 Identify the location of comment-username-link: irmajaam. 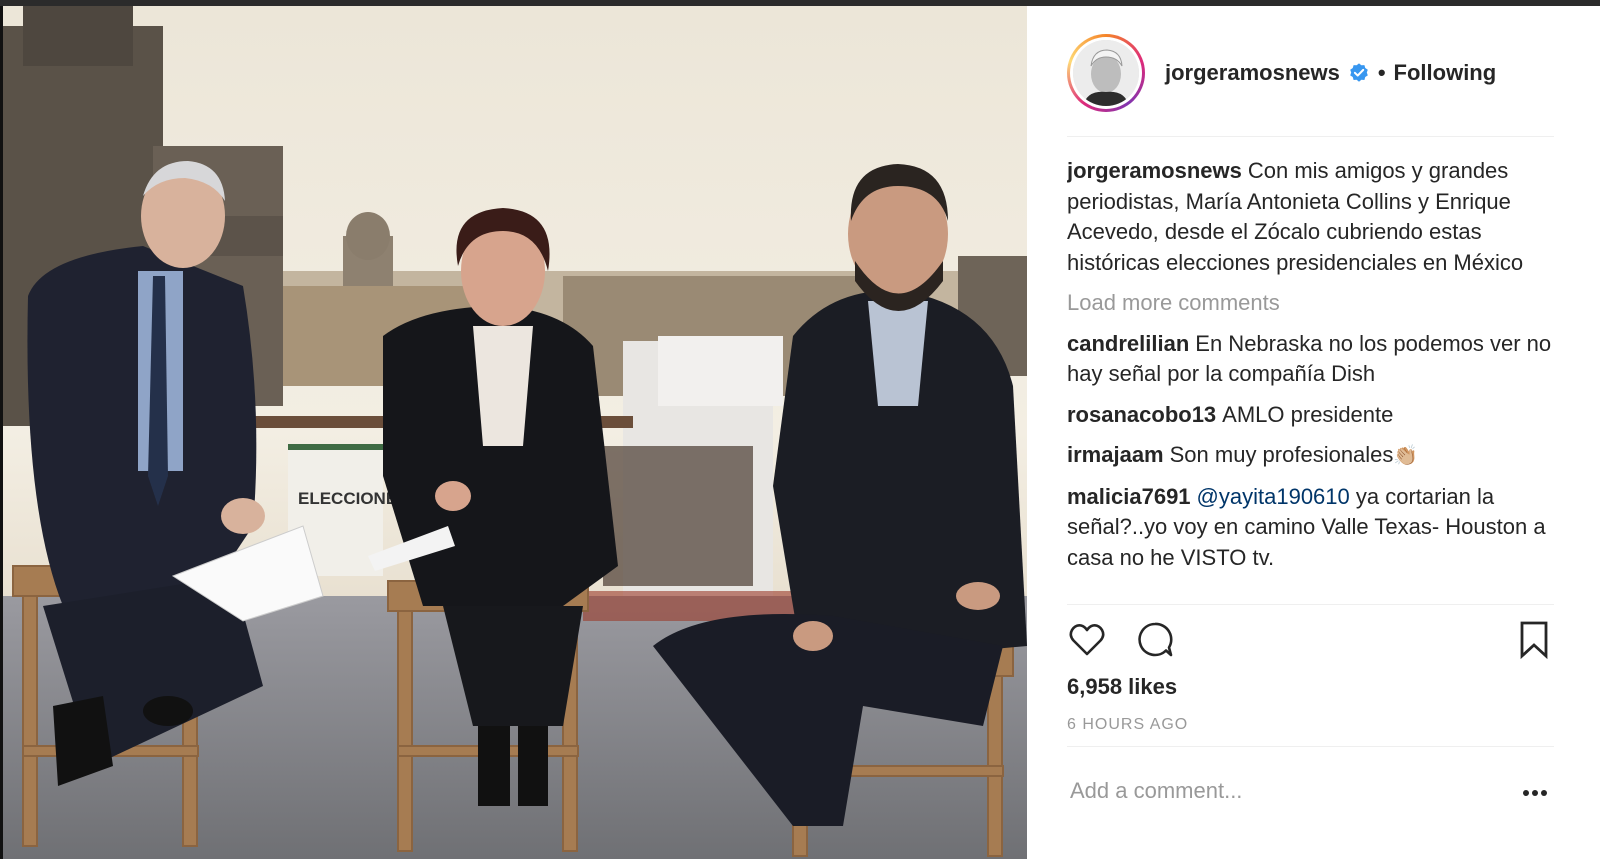
(1115, 454).